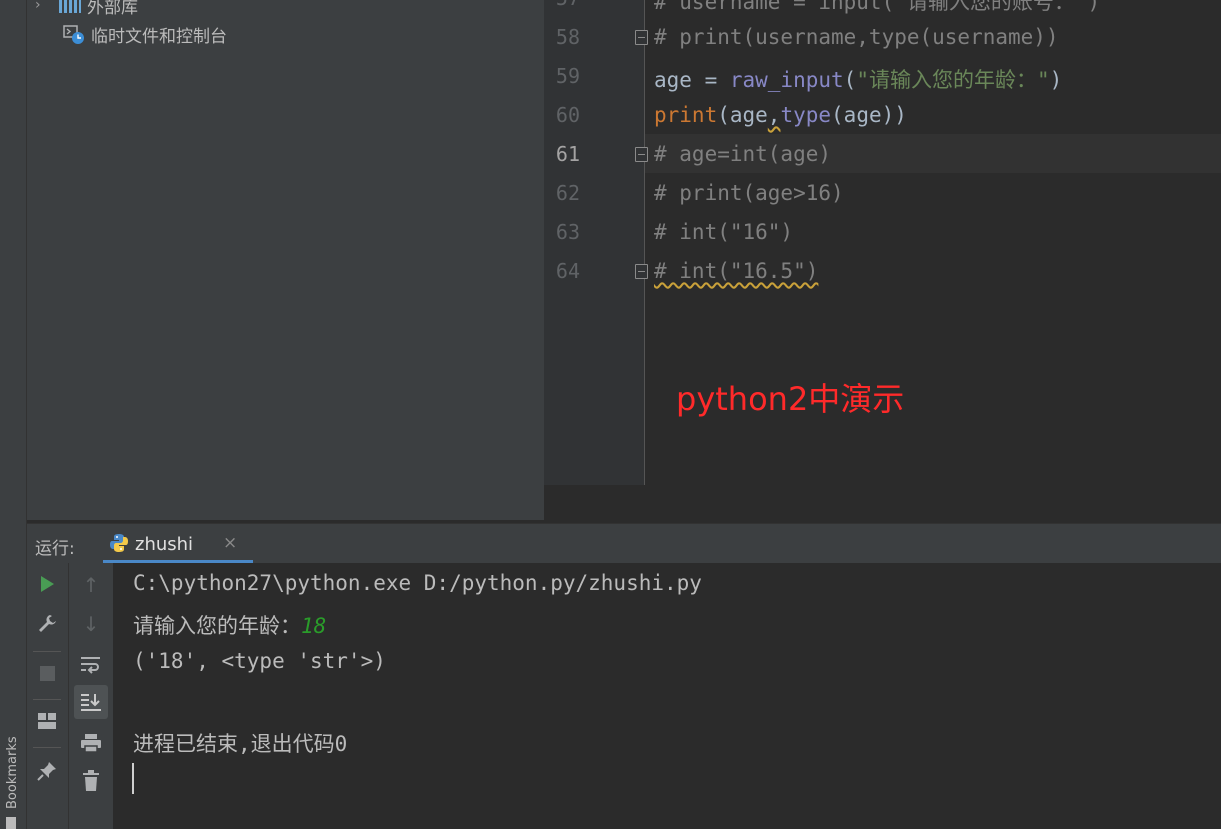 This screenshot has width=1221, height=829. Describe the element at coordinates (567, 76) in the screenshot. I see `line-number: 59` at that location.